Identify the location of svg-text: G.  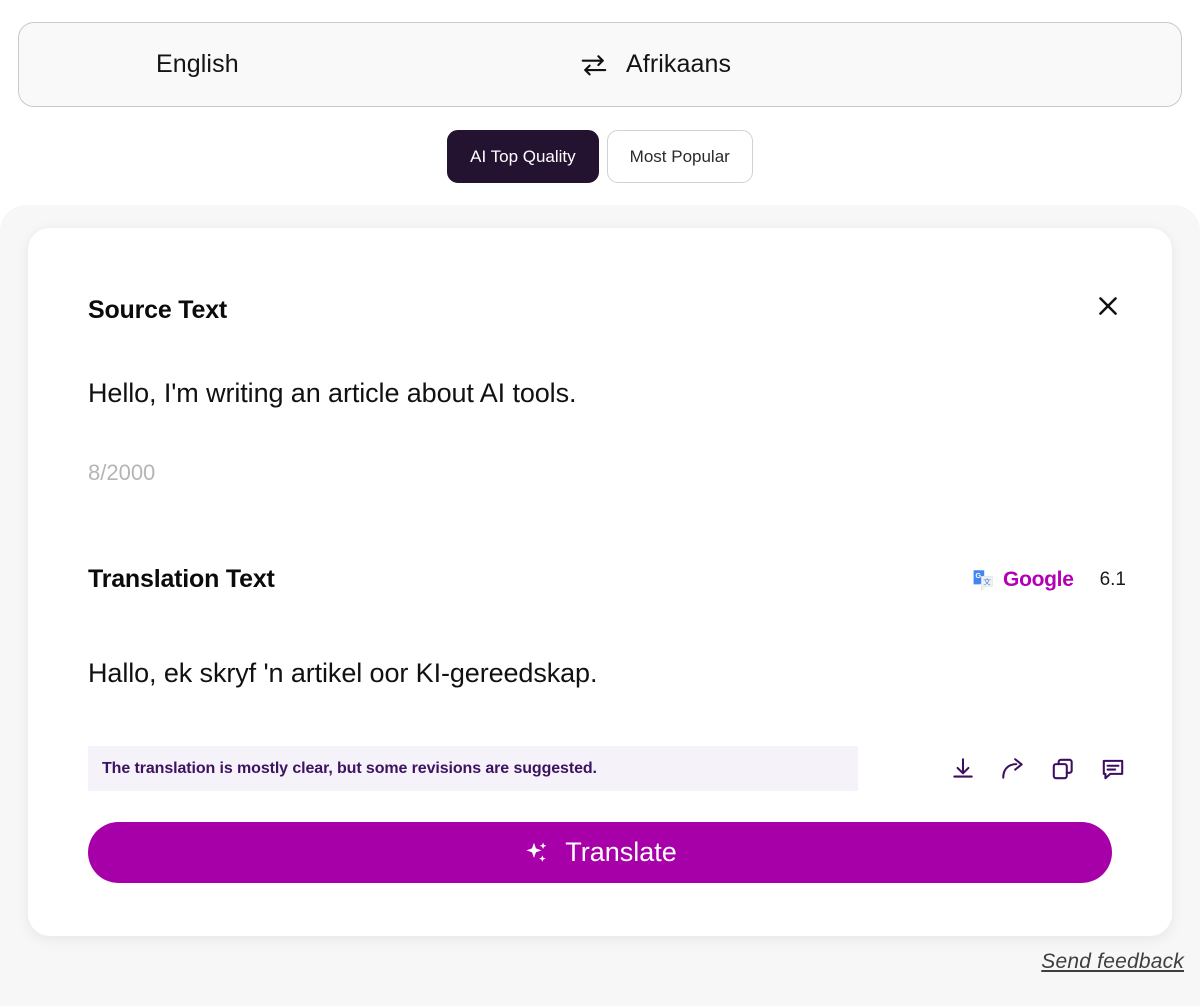
(978, 575).